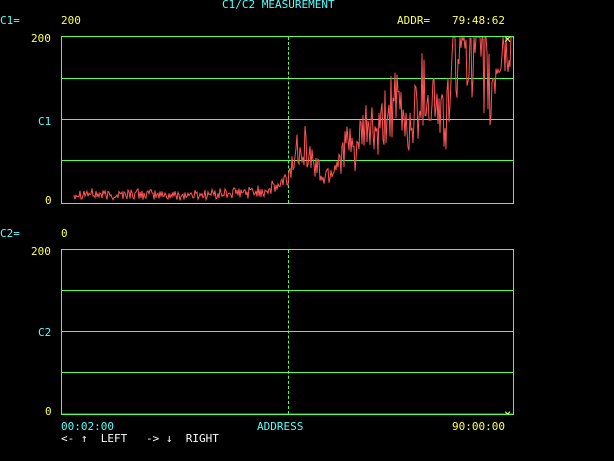 The width and height of the screenshot is (614, 461). What do you see at coordinates (507, 41) in the screenshot?
I see `end-marker-c1: ×` at bounding box center [507, 41].